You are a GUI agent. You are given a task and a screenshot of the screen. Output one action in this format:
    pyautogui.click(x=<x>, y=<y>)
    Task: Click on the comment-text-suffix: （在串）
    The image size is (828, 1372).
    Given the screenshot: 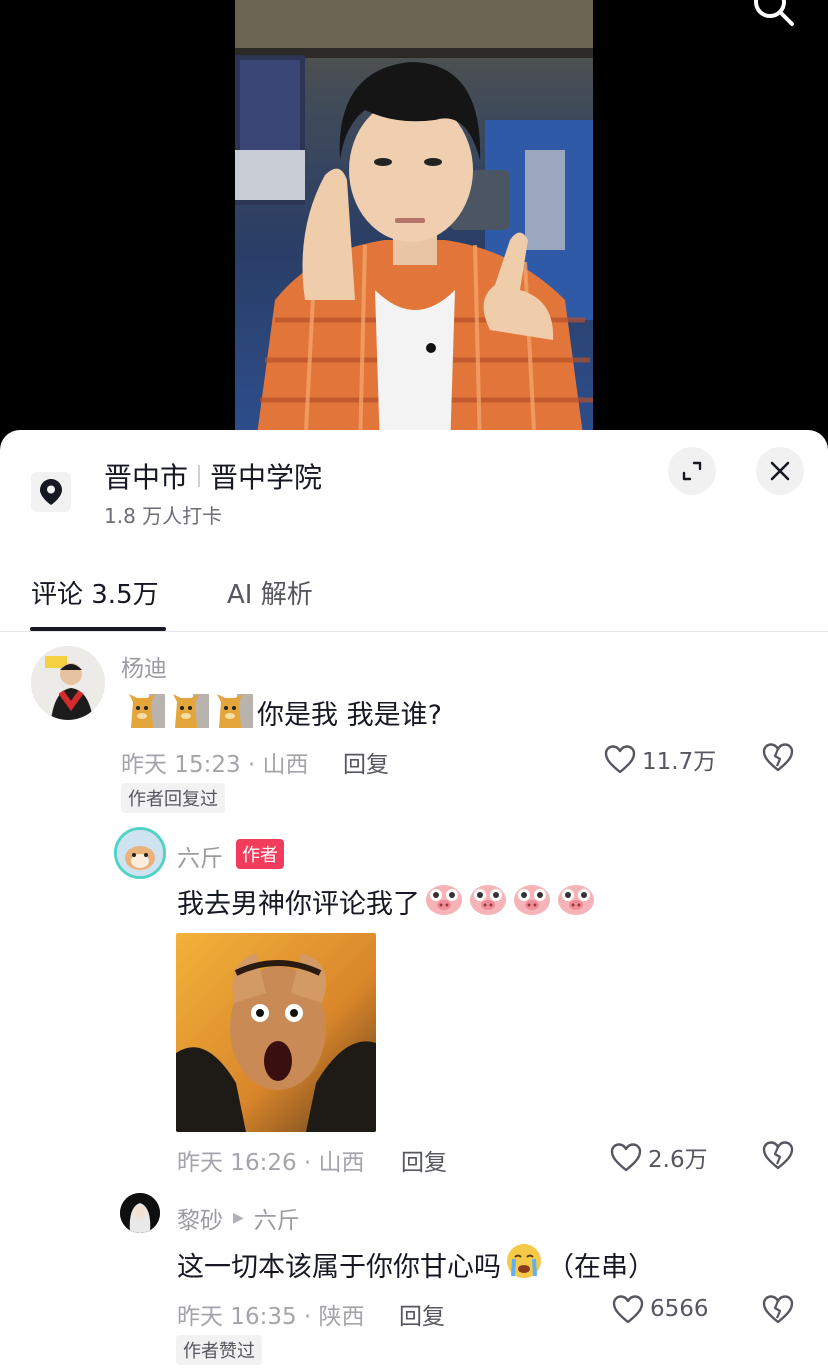 What is the action you would take?
    pyautogui.click(x=601, y=1267)
    